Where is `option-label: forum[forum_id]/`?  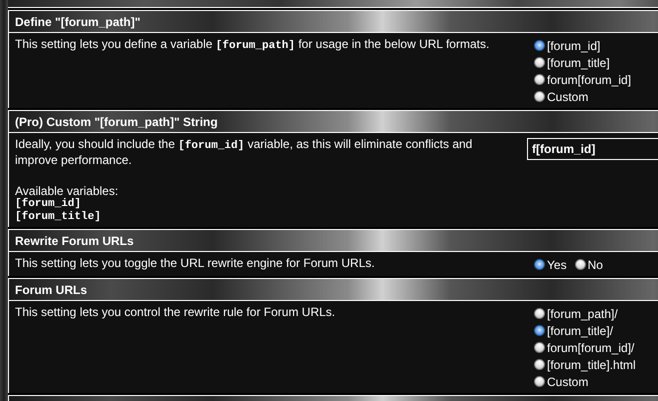 option-label: forum[forum_id]/ is located at coordinates (590, 348).